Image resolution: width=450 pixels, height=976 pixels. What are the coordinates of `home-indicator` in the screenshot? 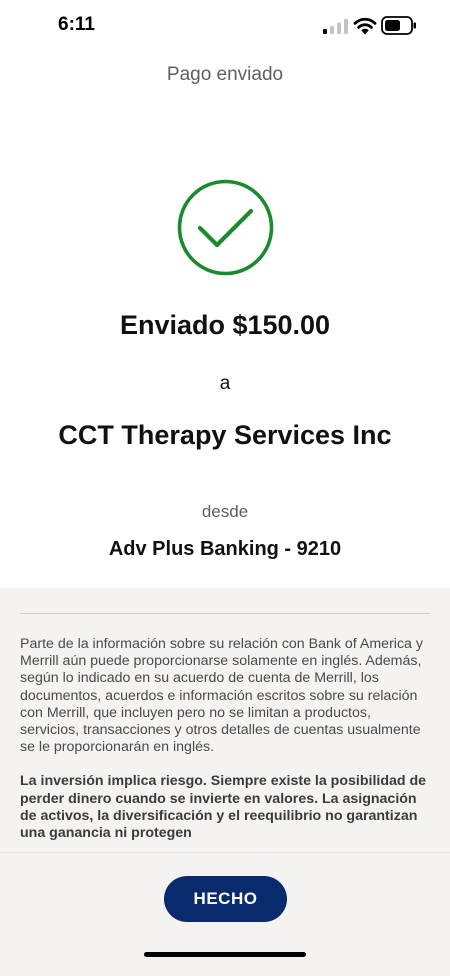 It's located at (225, 954).